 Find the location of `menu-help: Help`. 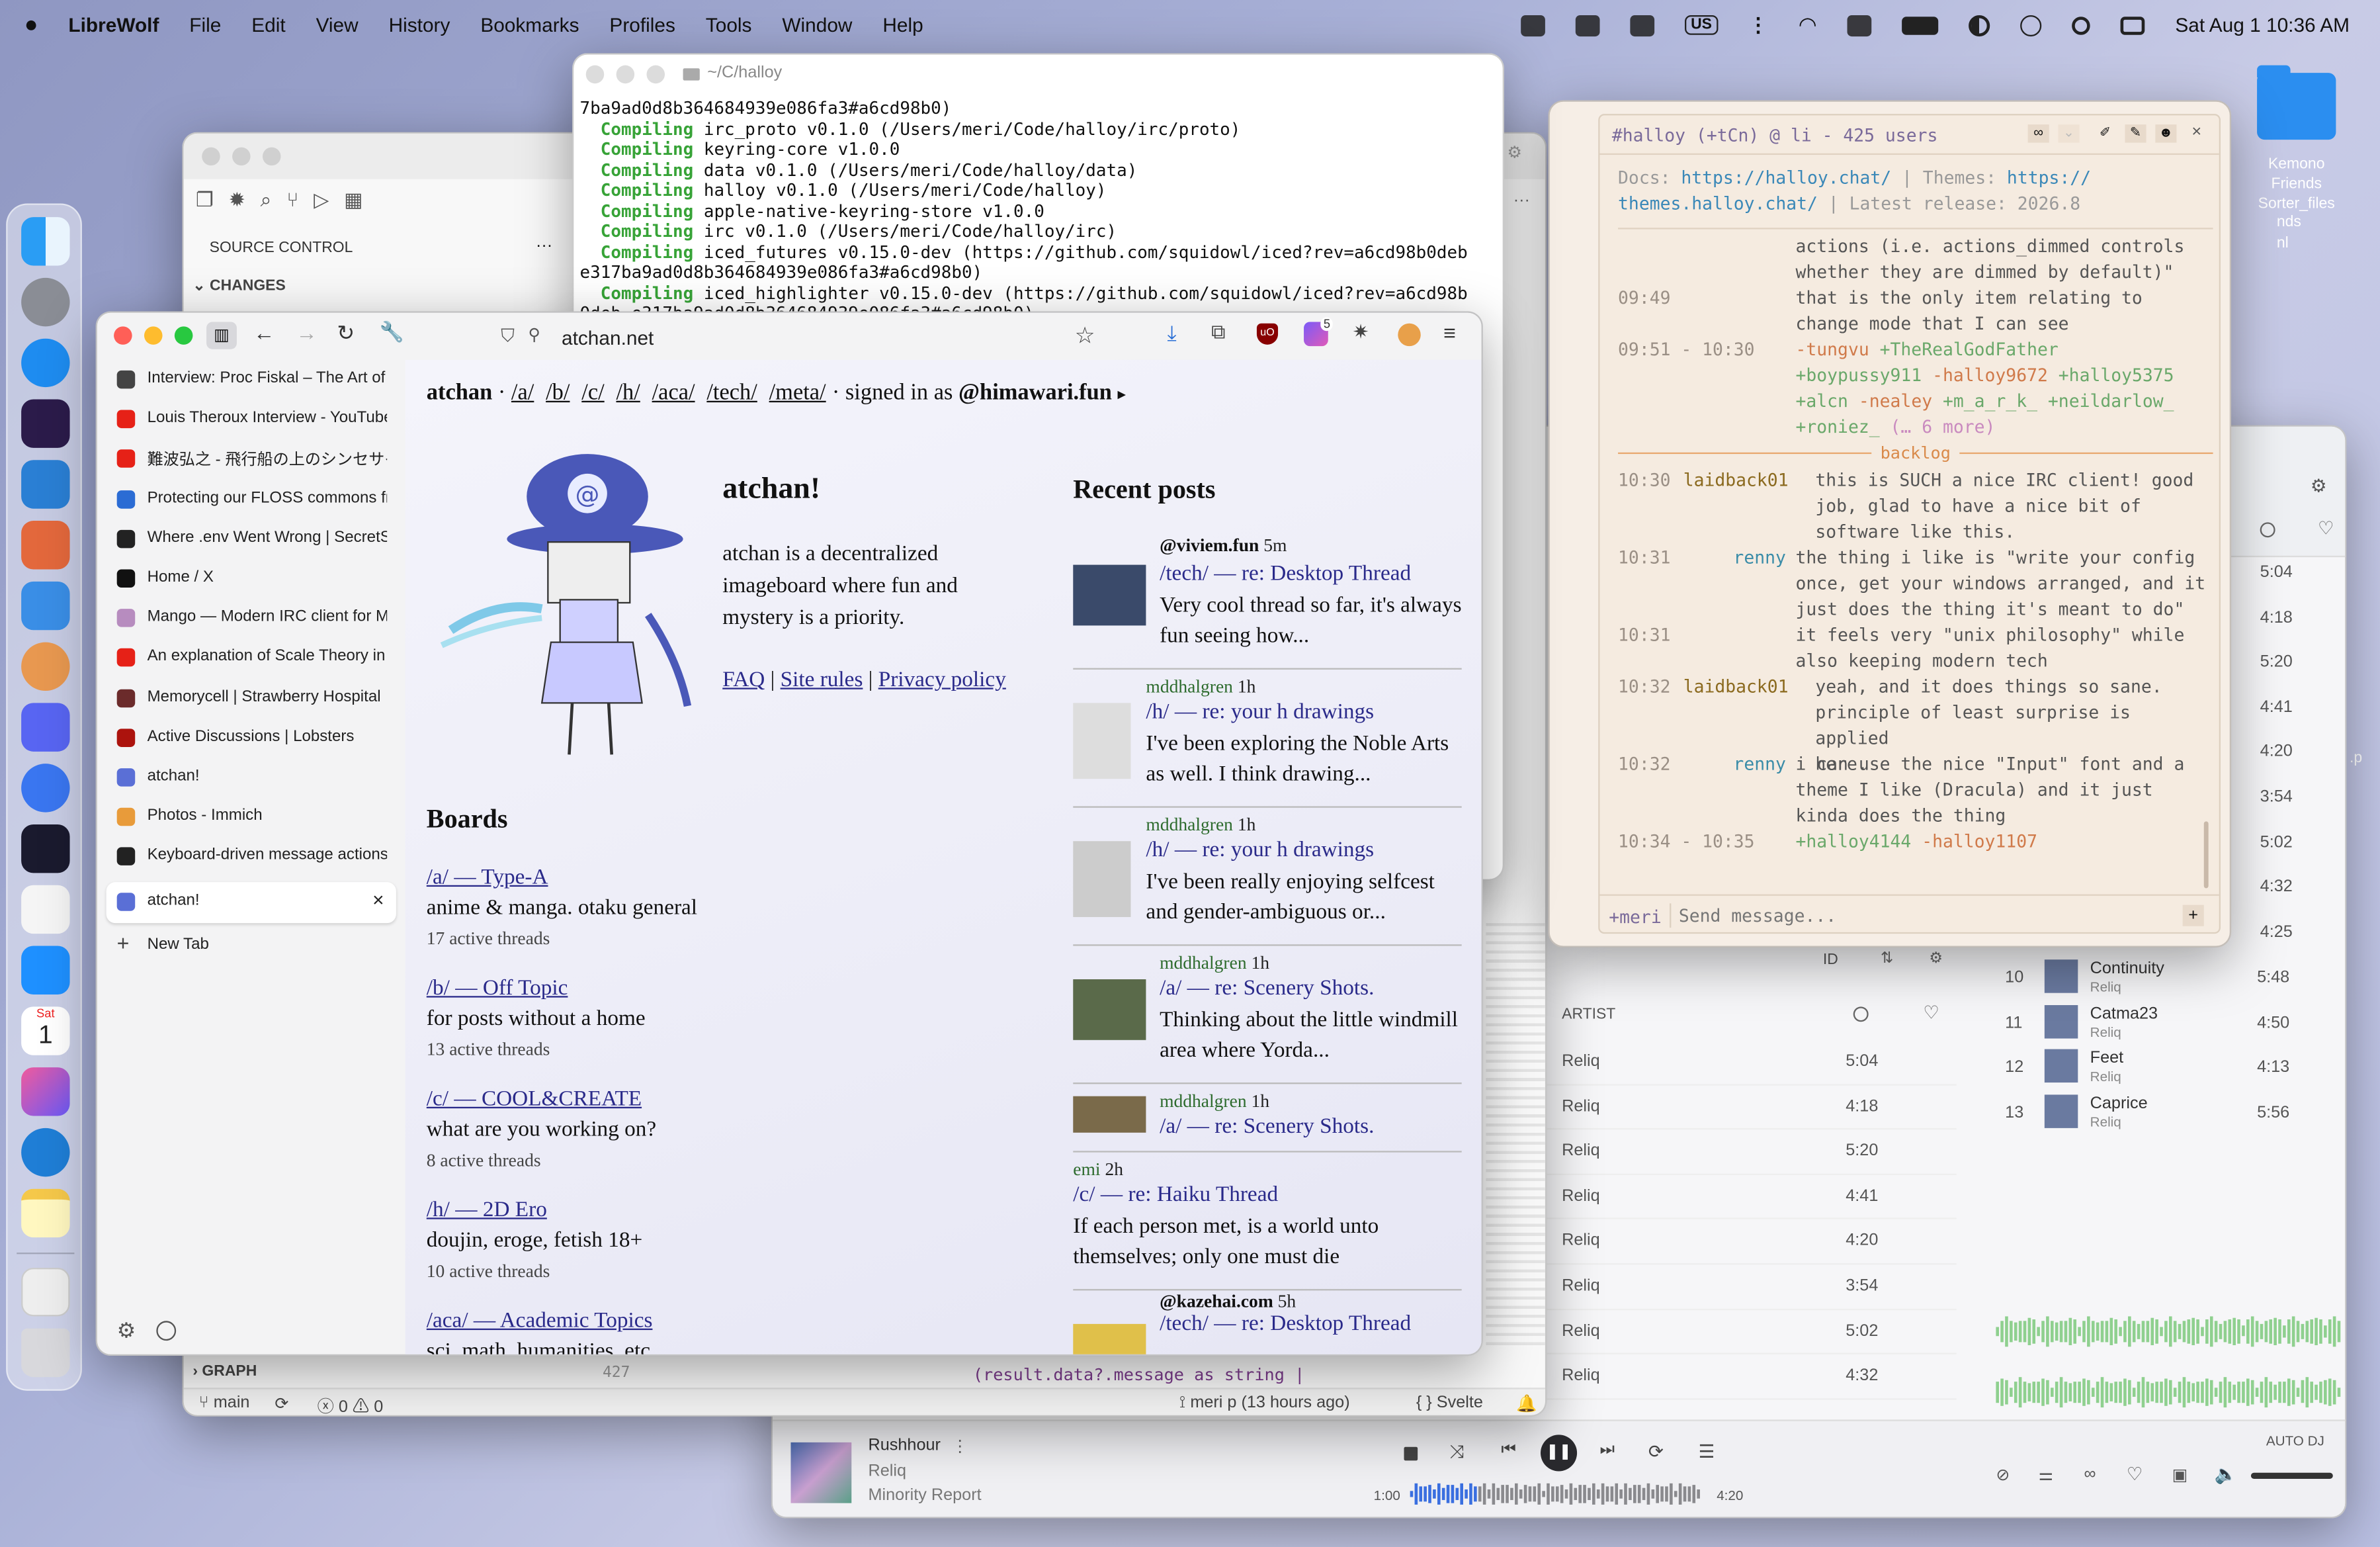

menu-help: Help is located at coordinates (902, 25).